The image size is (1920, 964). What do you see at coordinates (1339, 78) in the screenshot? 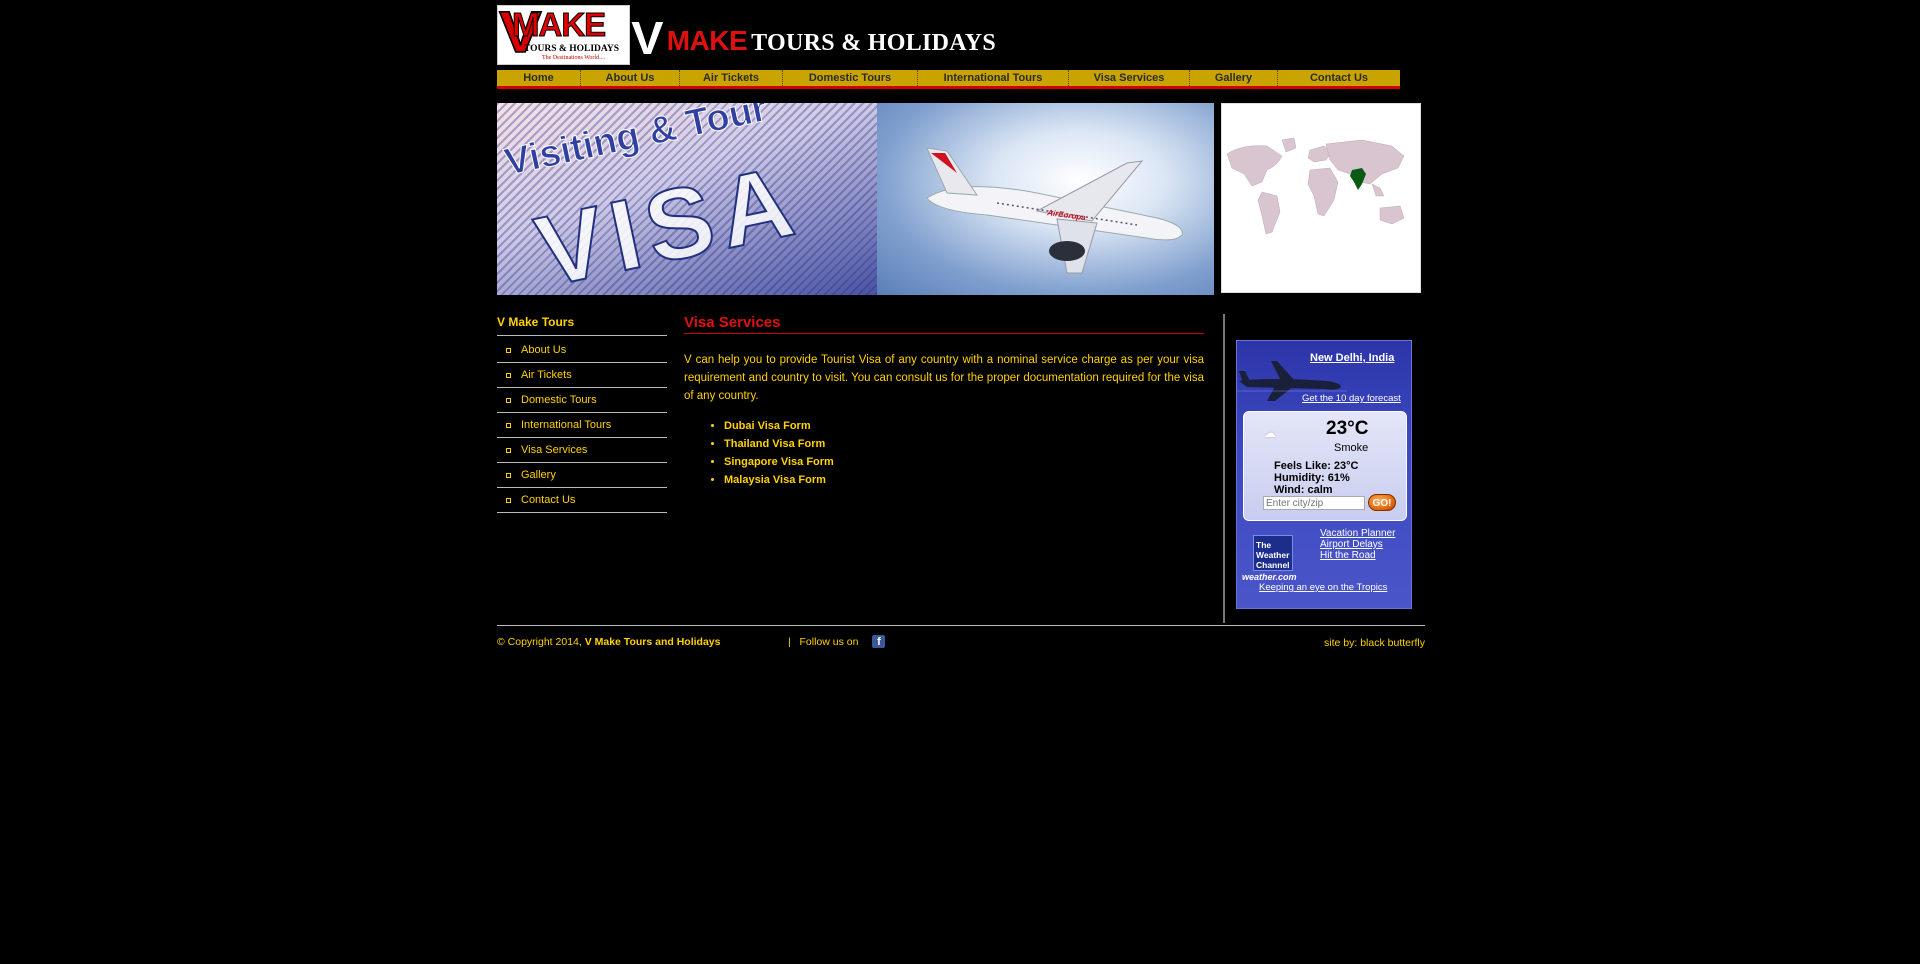
I see `nav-item-contact-us: Contact Us` at bounding box center [1339, 78].